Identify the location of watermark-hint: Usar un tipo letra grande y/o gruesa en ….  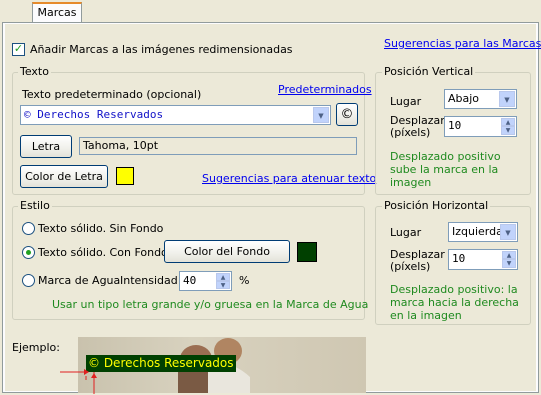
(210, 304).